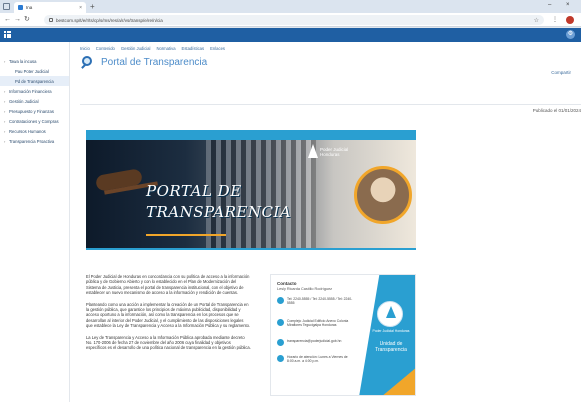 This screenshot has height=402, width=581. I want to click on profile-avatar, so click(570, 20).